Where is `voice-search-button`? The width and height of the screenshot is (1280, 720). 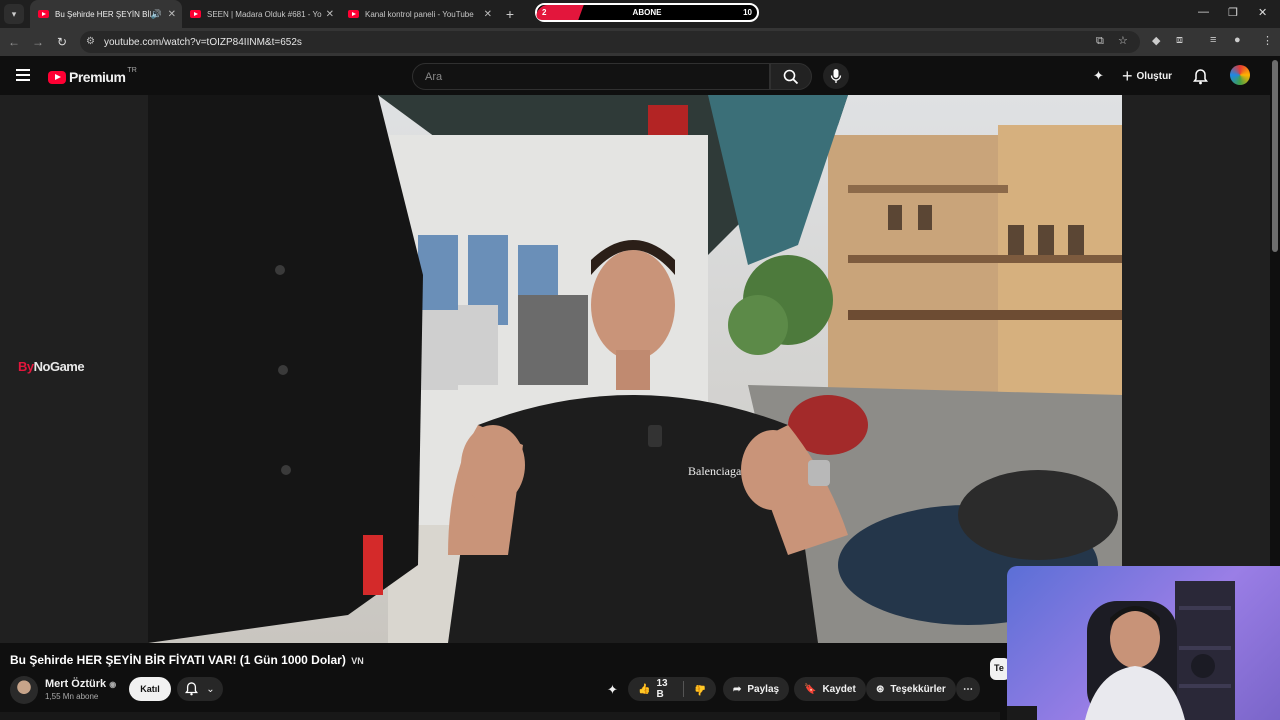 voice-search-button is located at coordinates (836, 76).